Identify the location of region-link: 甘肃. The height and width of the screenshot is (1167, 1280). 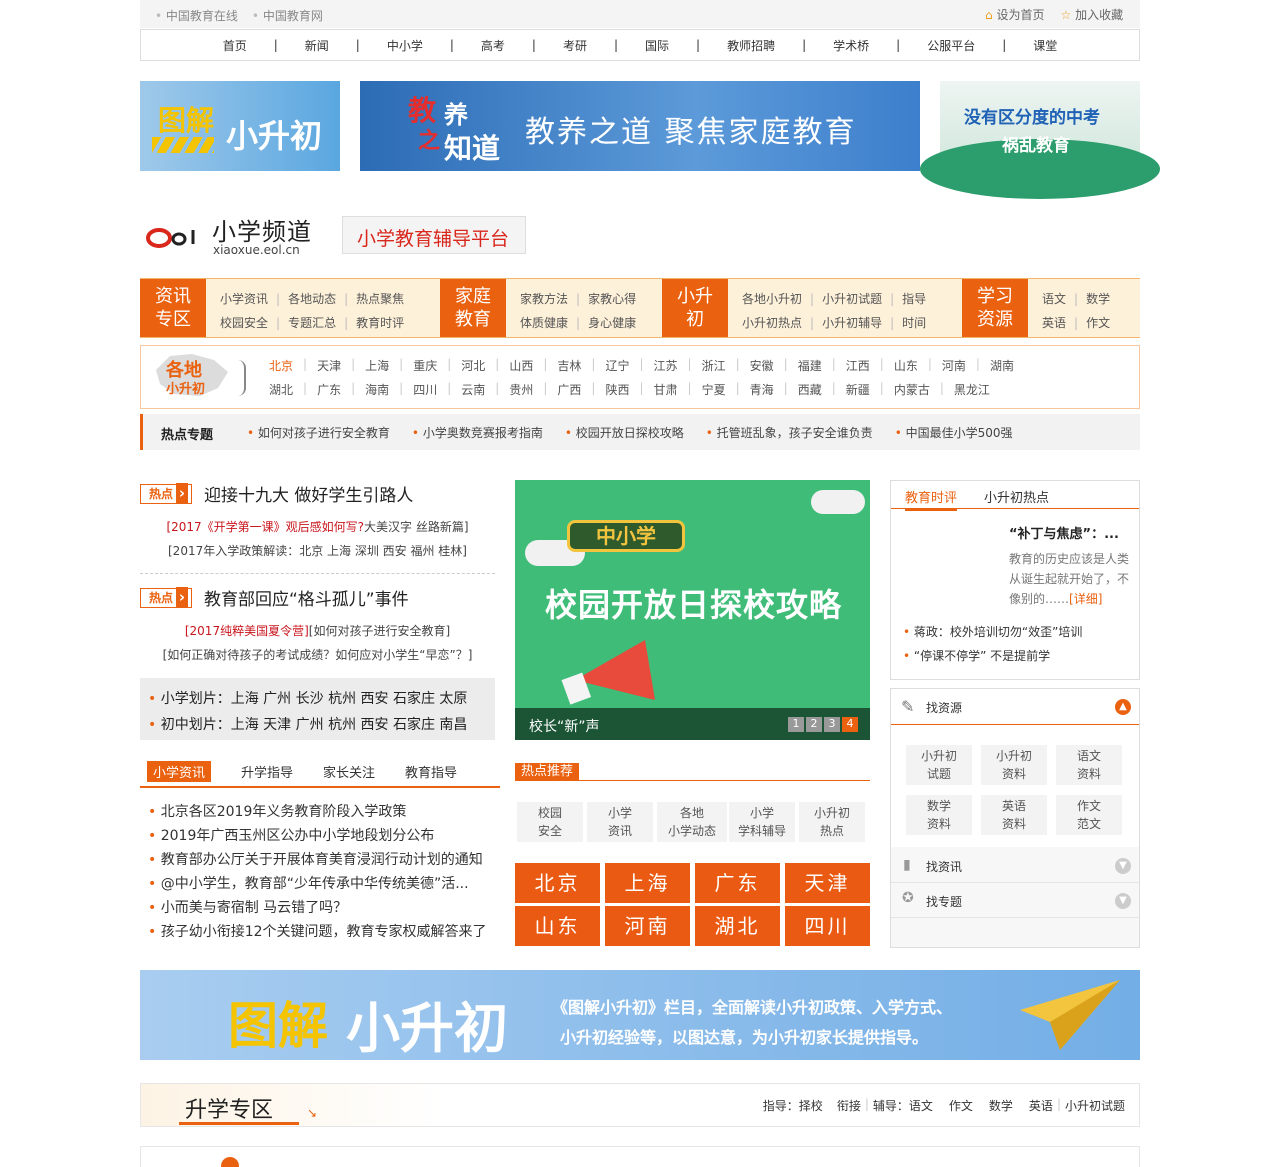
(666, 389).